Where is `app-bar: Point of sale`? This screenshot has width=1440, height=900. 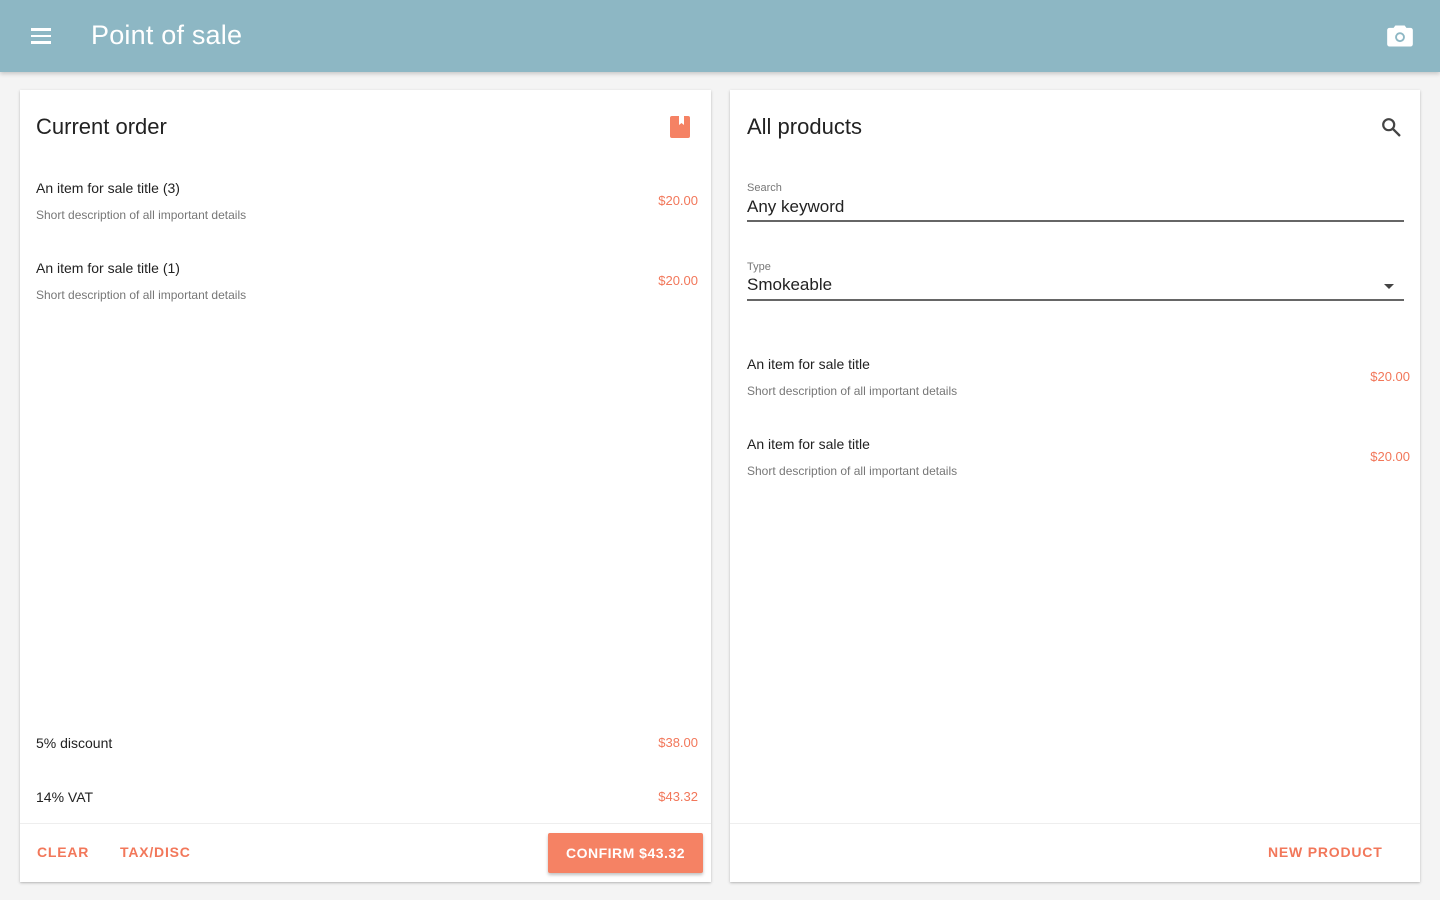
app-bar: Point of sale is located at coordinates (720, 36).